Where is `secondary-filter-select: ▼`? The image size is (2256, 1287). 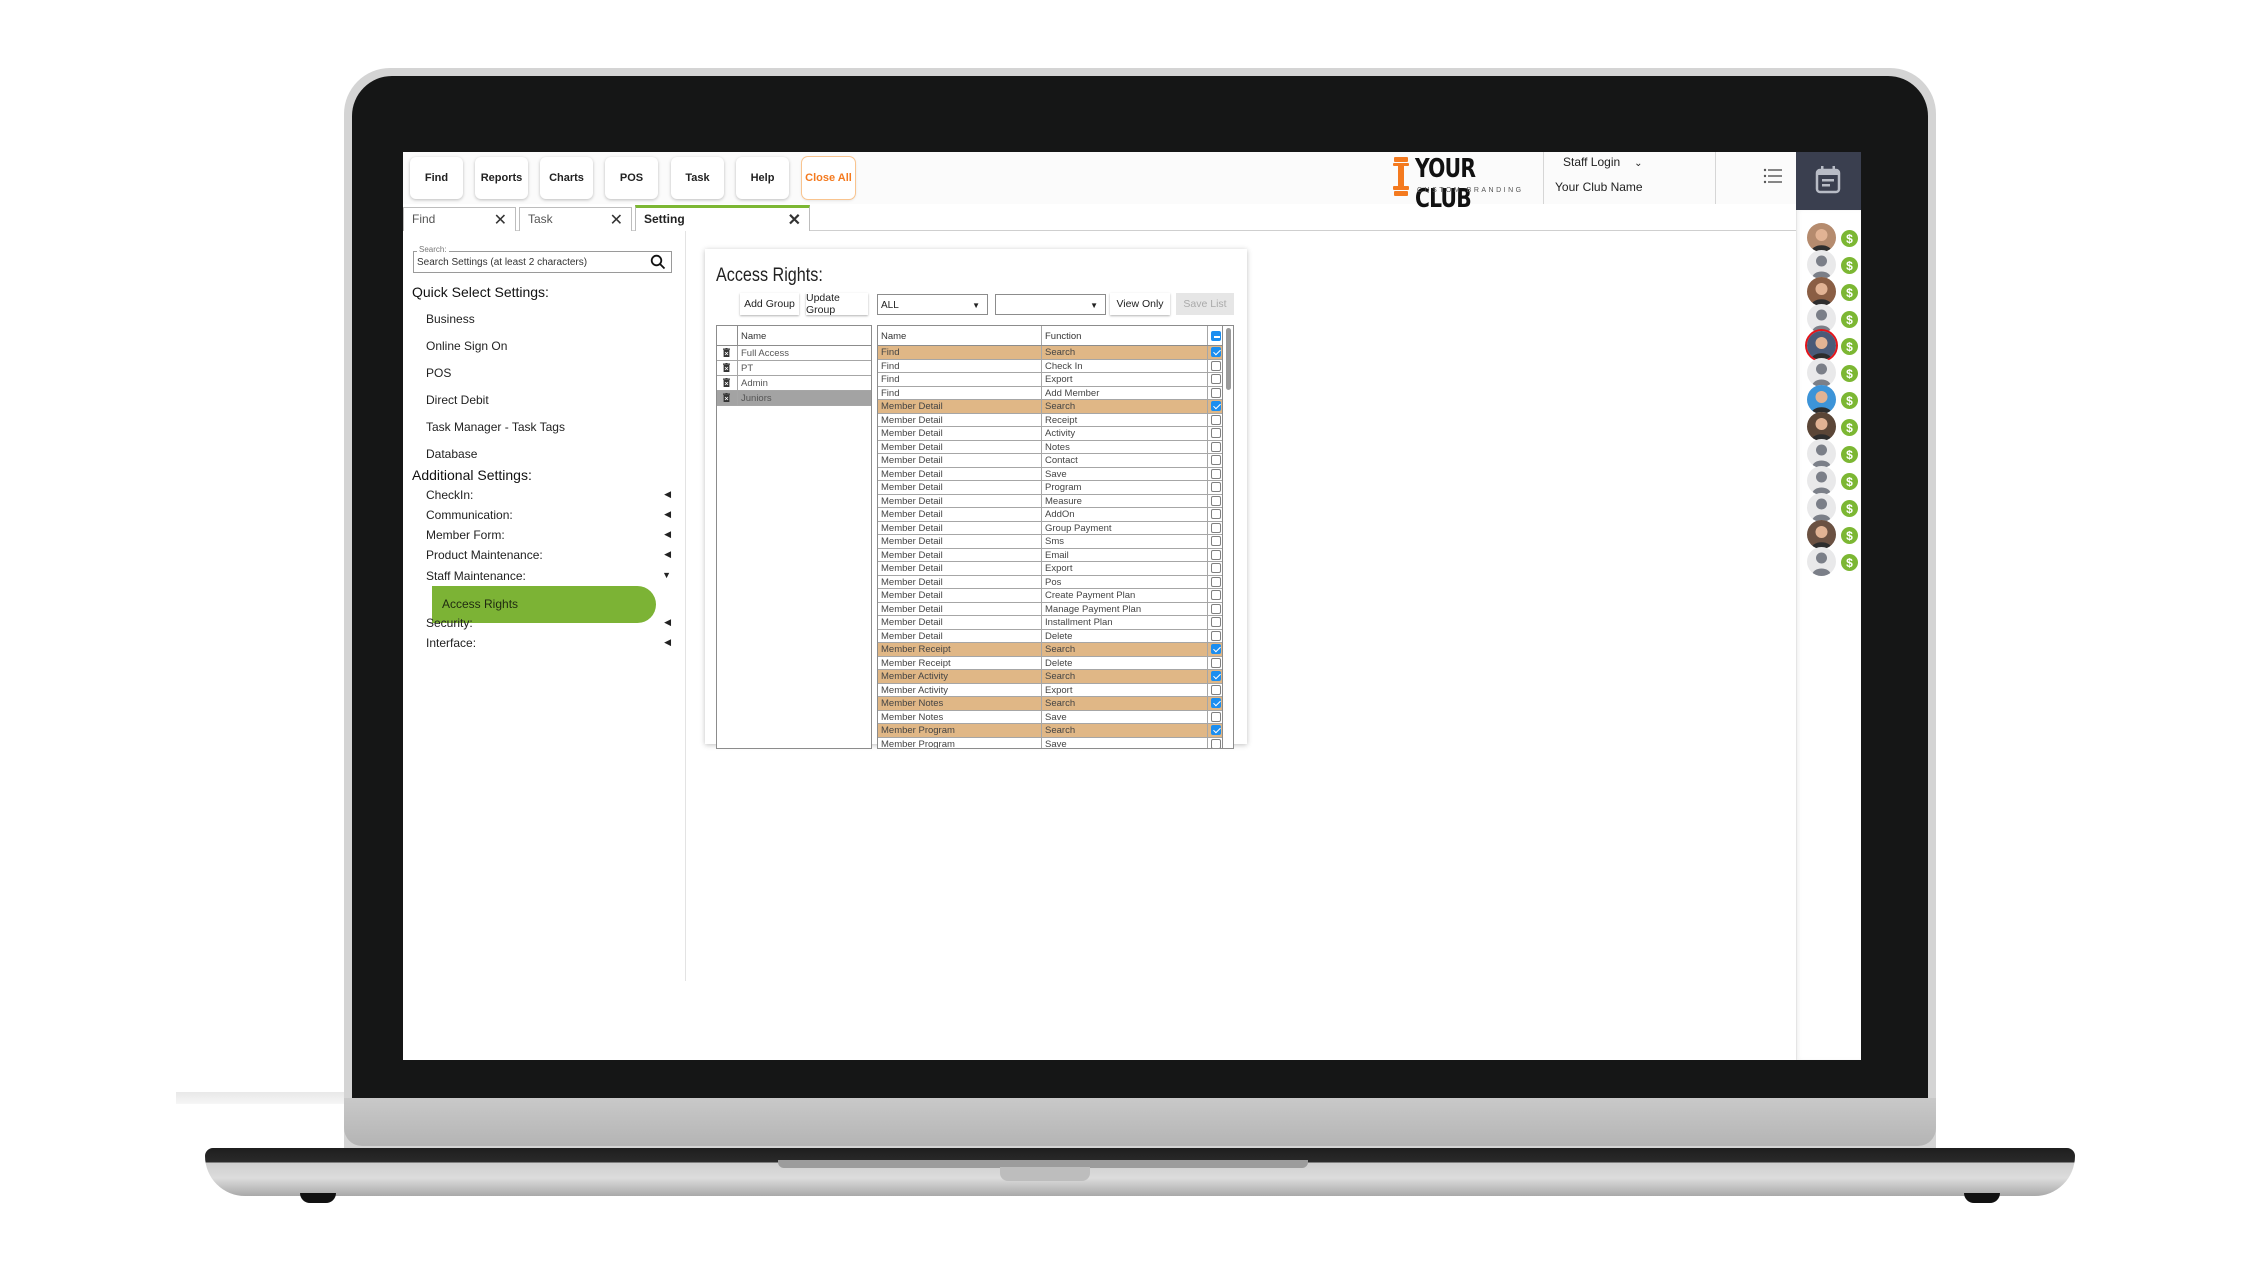 secondary-filter-select: ▼ is located at coordinates (1050, 304).